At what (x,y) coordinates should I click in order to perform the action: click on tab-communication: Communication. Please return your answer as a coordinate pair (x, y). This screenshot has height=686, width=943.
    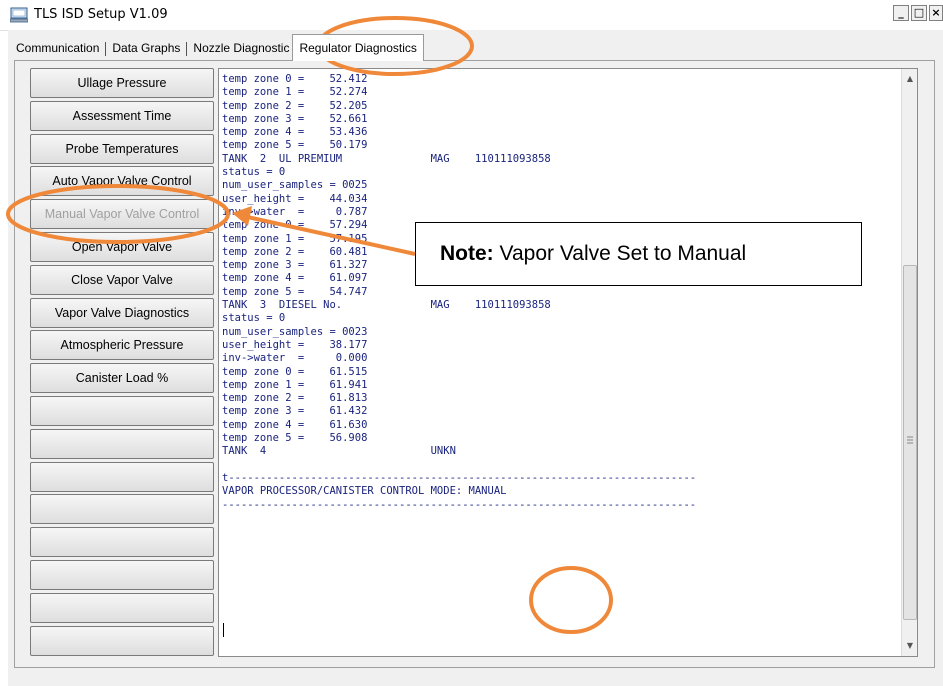
    Looking at the image, I should click on (57, 48).